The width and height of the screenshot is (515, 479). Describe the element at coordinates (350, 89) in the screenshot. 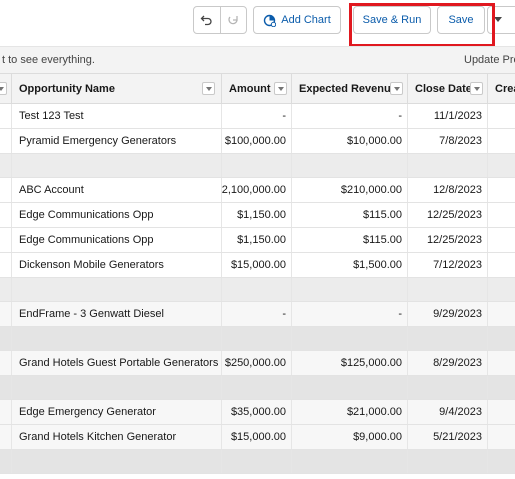

I see `column-header-expected-revenue: Expected Revenue` at that location.